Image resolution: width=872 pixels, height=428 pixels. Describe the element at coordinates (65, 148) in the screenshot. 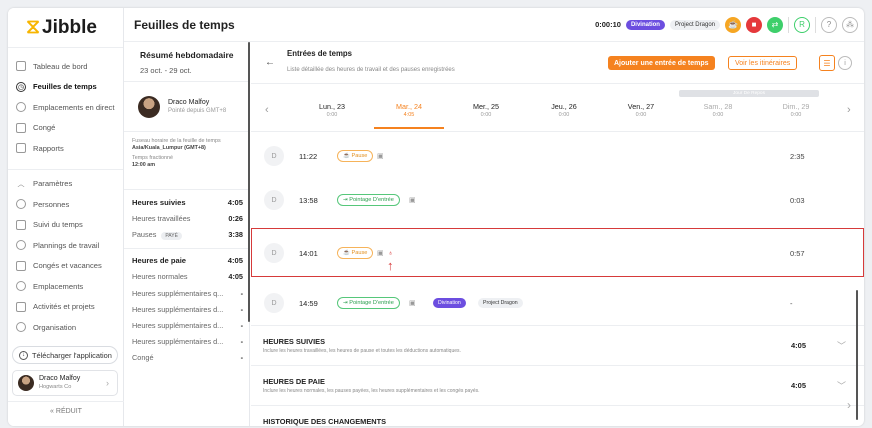

I see `sidebar-item-reports: Rapports` at that location.